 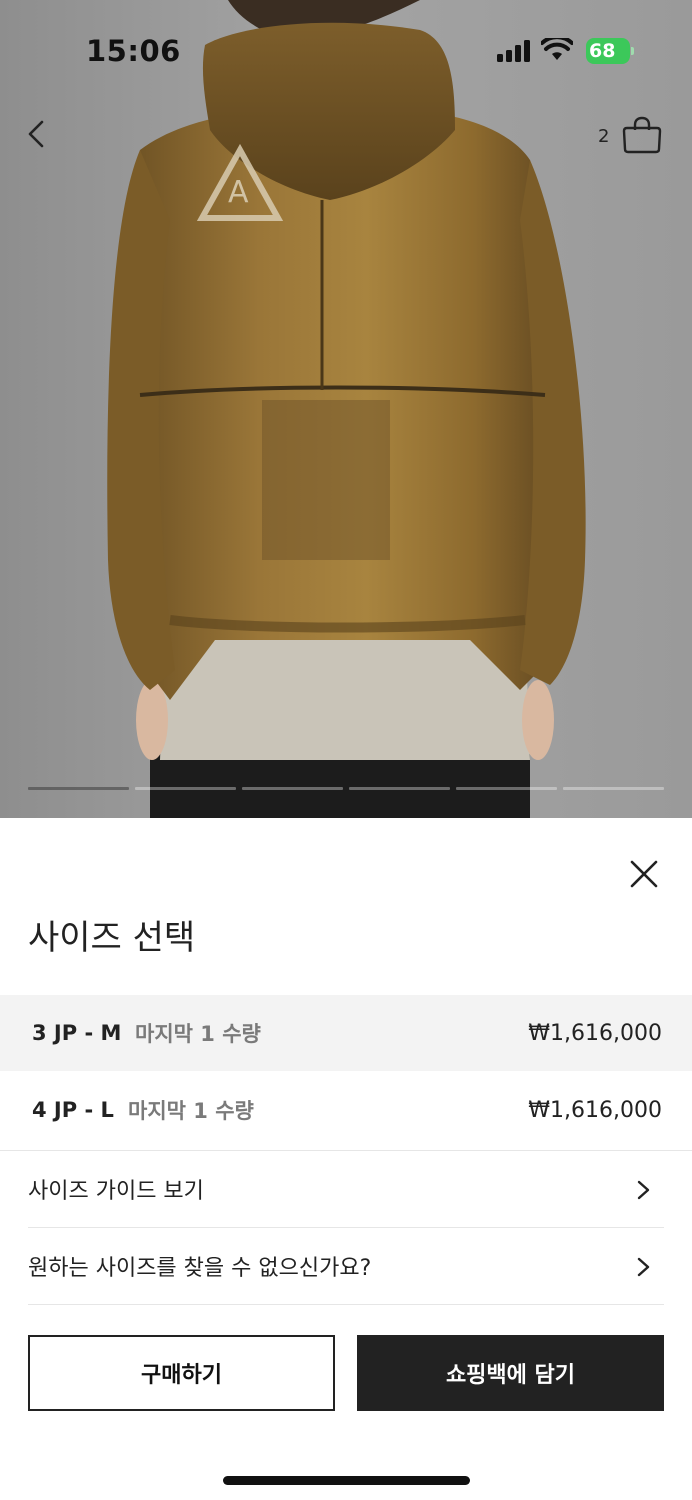 What do you see at coordinates (510, 1373) in the screenshot?
I see `add-to-bag-button: 쇼핑백에 담기` at bounding box center [510, 1373].